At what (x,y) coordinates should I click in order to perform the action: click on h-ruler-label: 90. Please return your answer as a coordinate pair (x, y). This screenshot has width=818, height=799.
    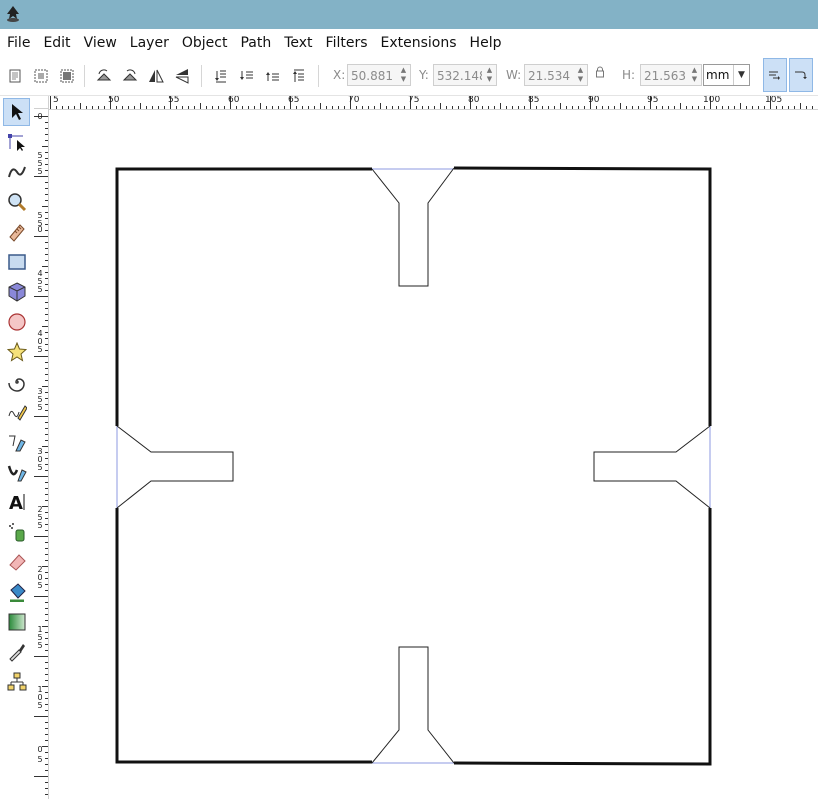
    Looking at the image, I should click on (594, 100).